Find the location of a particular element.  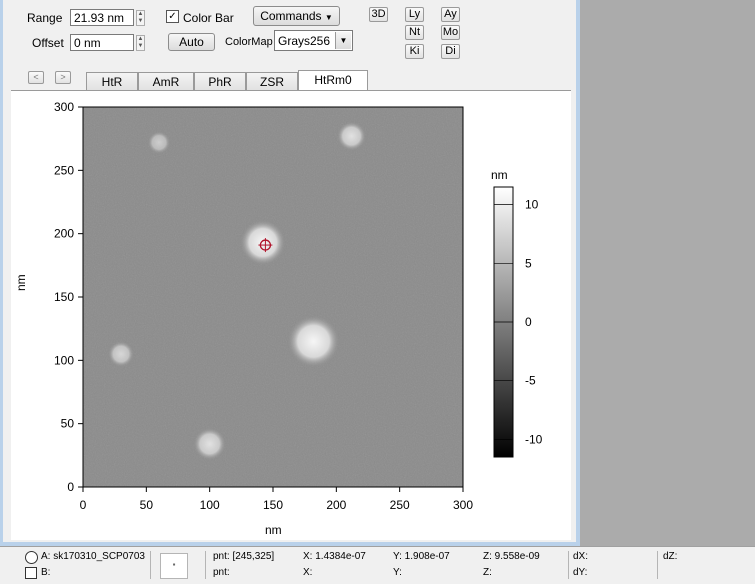

nt-button: Nt is located at coordinates (414, 32).